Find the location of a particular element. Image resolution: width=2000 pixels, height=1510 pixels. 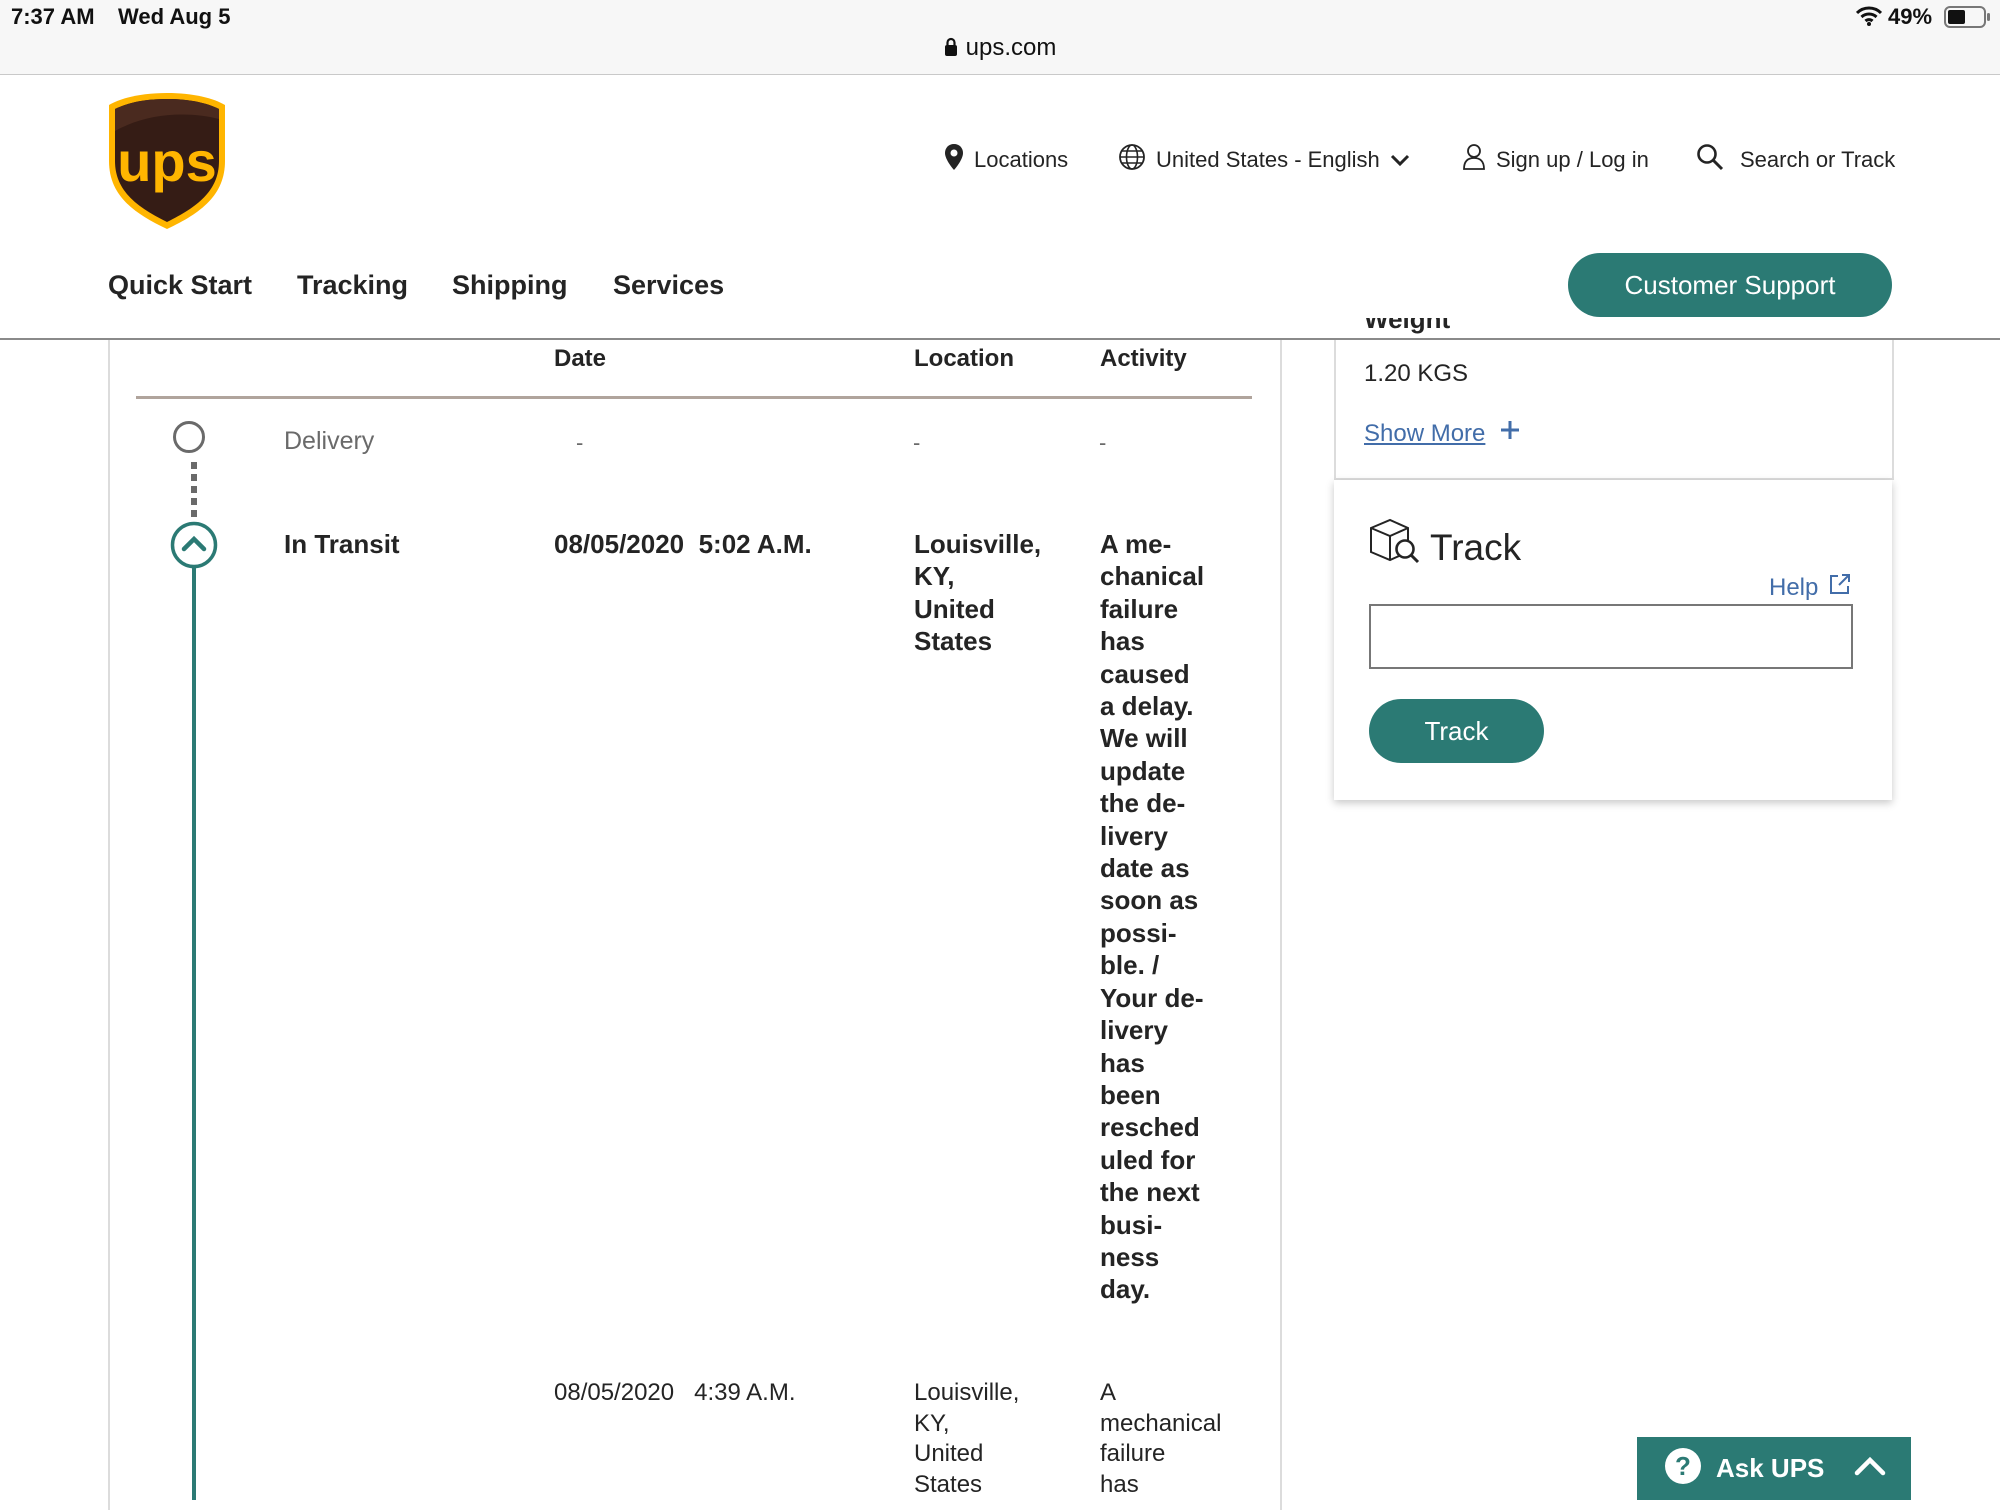

search-icon is located at coordinates (1710, 160).